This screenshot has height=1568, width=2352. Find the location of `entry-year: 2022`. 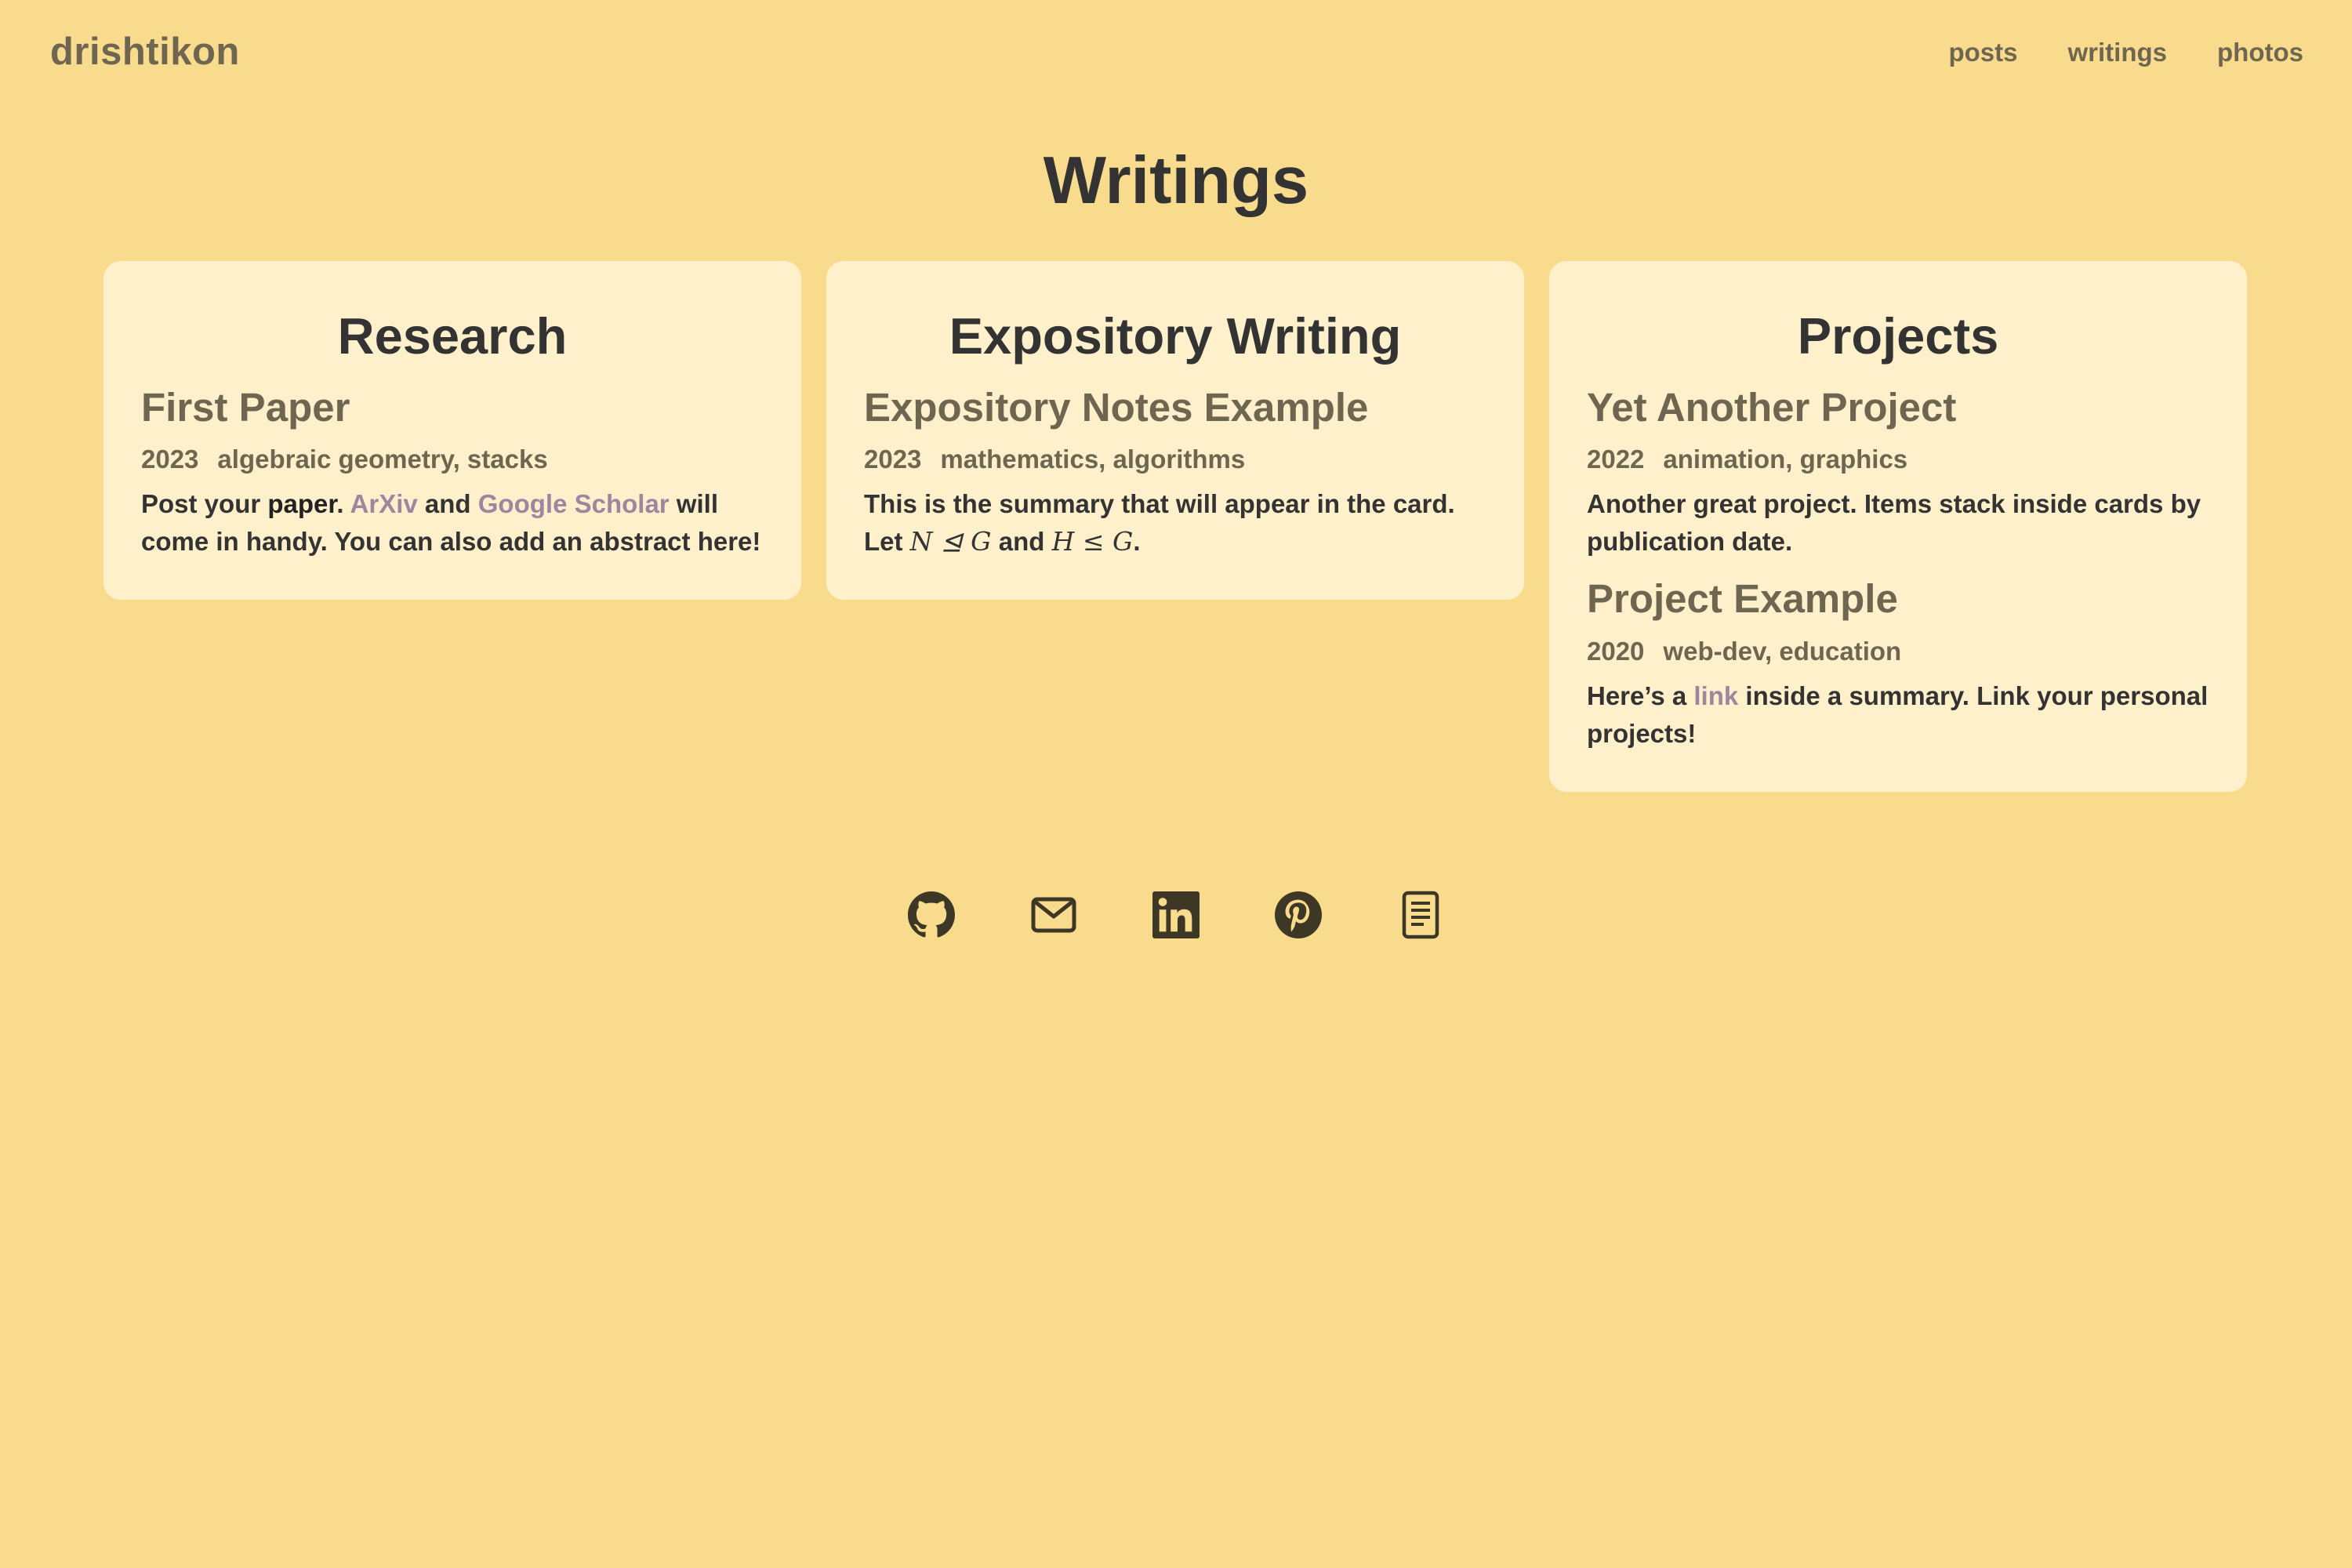

entry-year: 2022 is located at coordinates (1616, 460).